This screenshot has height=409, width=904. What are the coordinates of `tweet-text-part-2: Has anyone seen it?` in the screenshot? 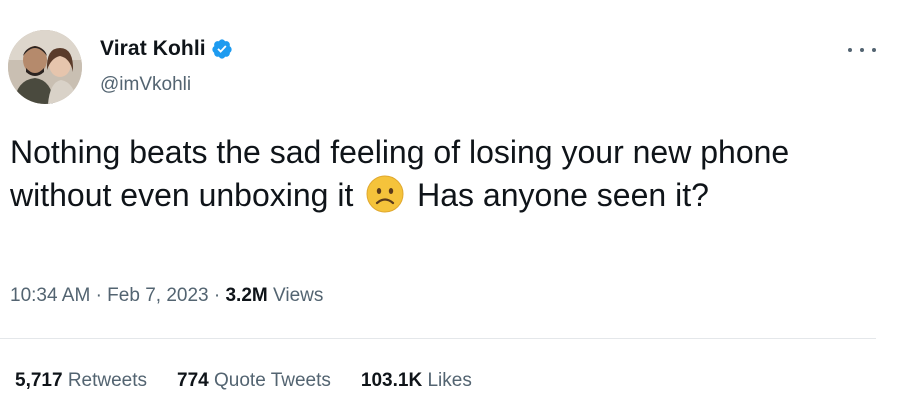 It's located at (563, 195).